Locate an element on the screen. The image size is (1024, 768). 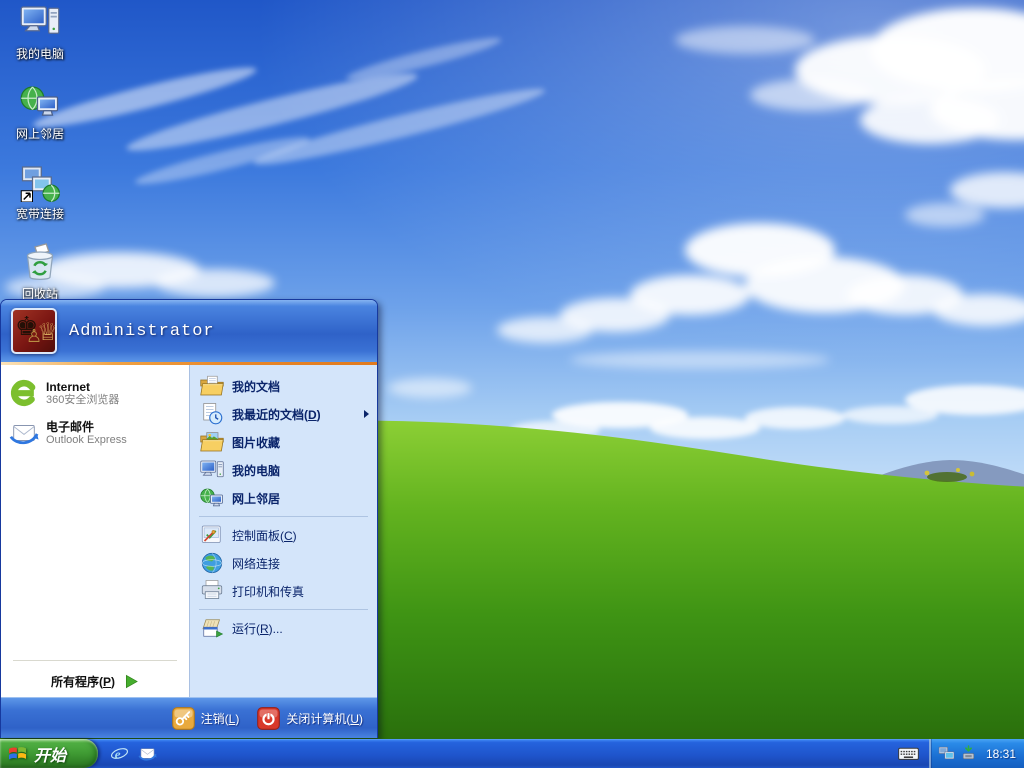
menu-item-email: 电子邮件 Outlook Express is located at coordinates (95, 433).